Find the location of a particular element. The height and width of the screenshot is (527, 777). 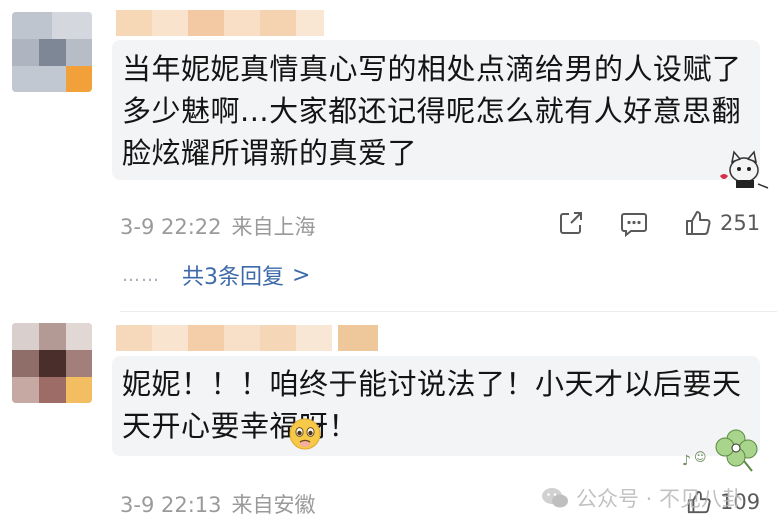

like-button: 251 is located at coordinates (722, 223).